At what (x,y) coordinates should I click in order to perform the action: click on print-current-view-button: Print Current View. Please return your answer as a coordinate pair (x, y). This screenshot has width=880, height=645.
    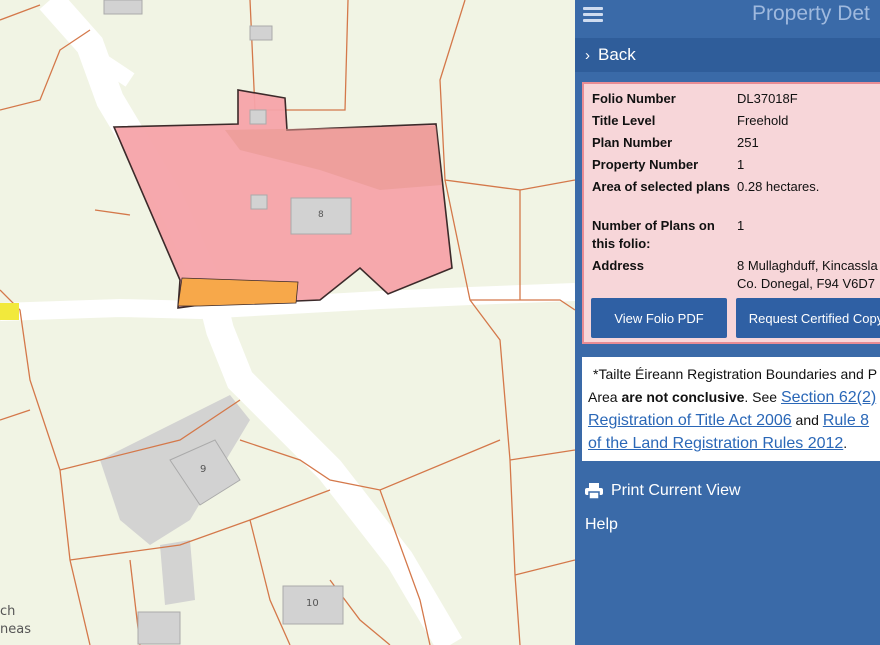
    Looking at the image, I should click on (727, 491).